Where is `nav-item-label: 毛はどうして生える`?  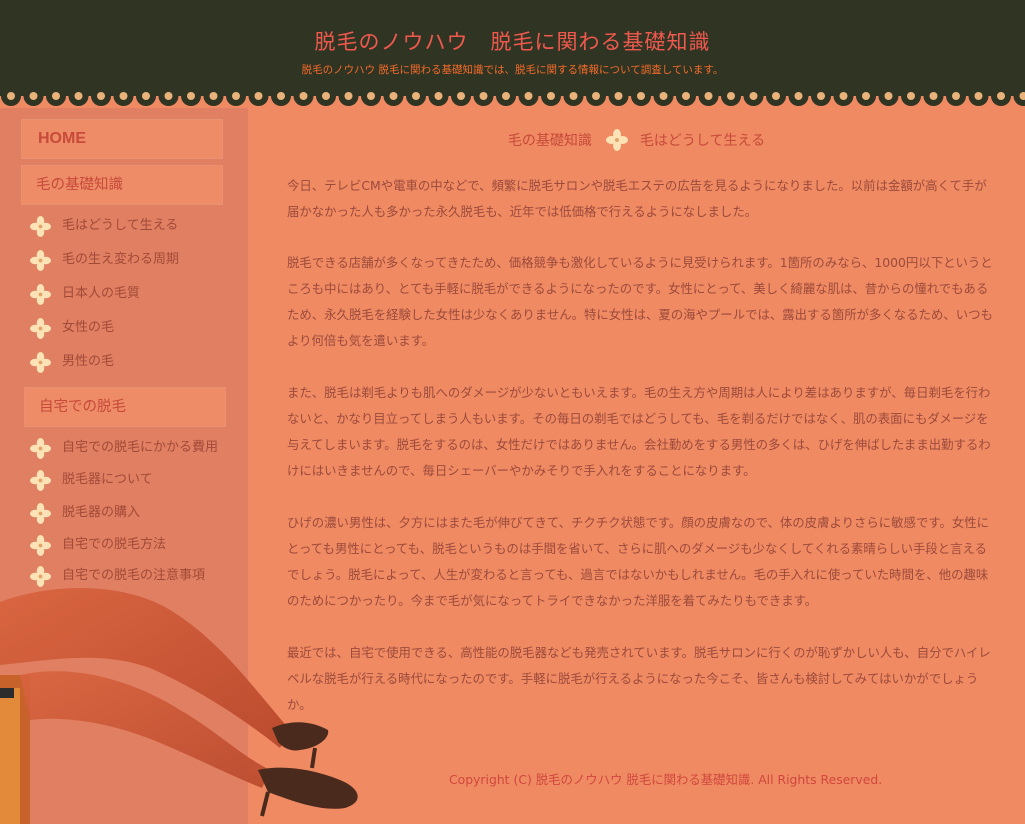
nav-item-label: 毛はどうして生える is located at coordinates (120, 225).